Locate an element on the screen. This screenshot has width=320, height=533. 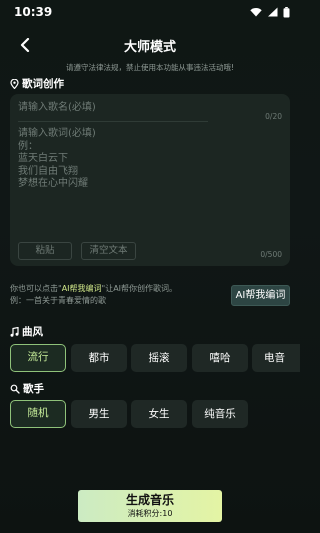
music-note-icon is located at coordinates (14, 331).